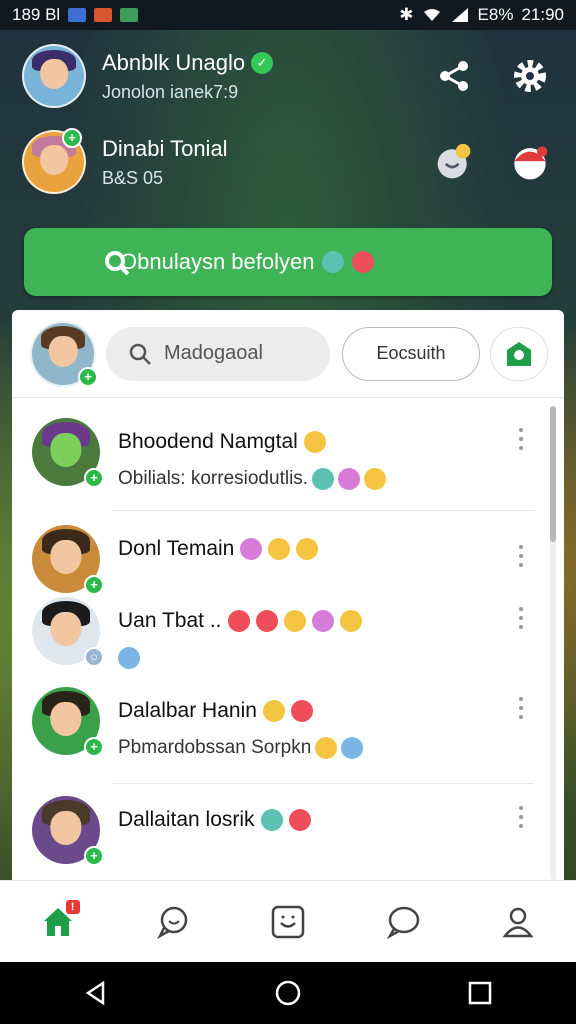  I want to click on chat-name: Bhoodend Namgtal, so click(208, 441).